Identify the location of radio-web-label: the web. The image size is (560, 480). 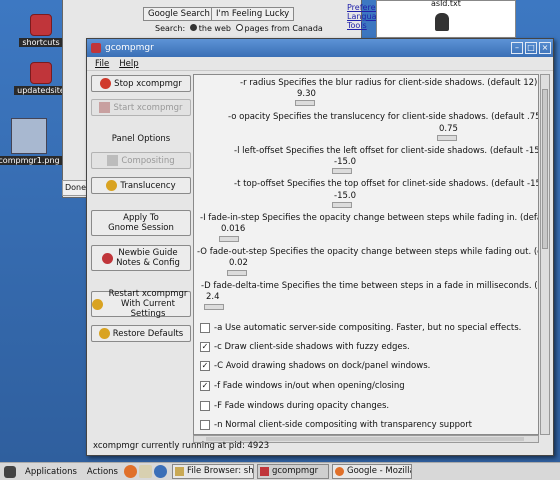
(214, 28).